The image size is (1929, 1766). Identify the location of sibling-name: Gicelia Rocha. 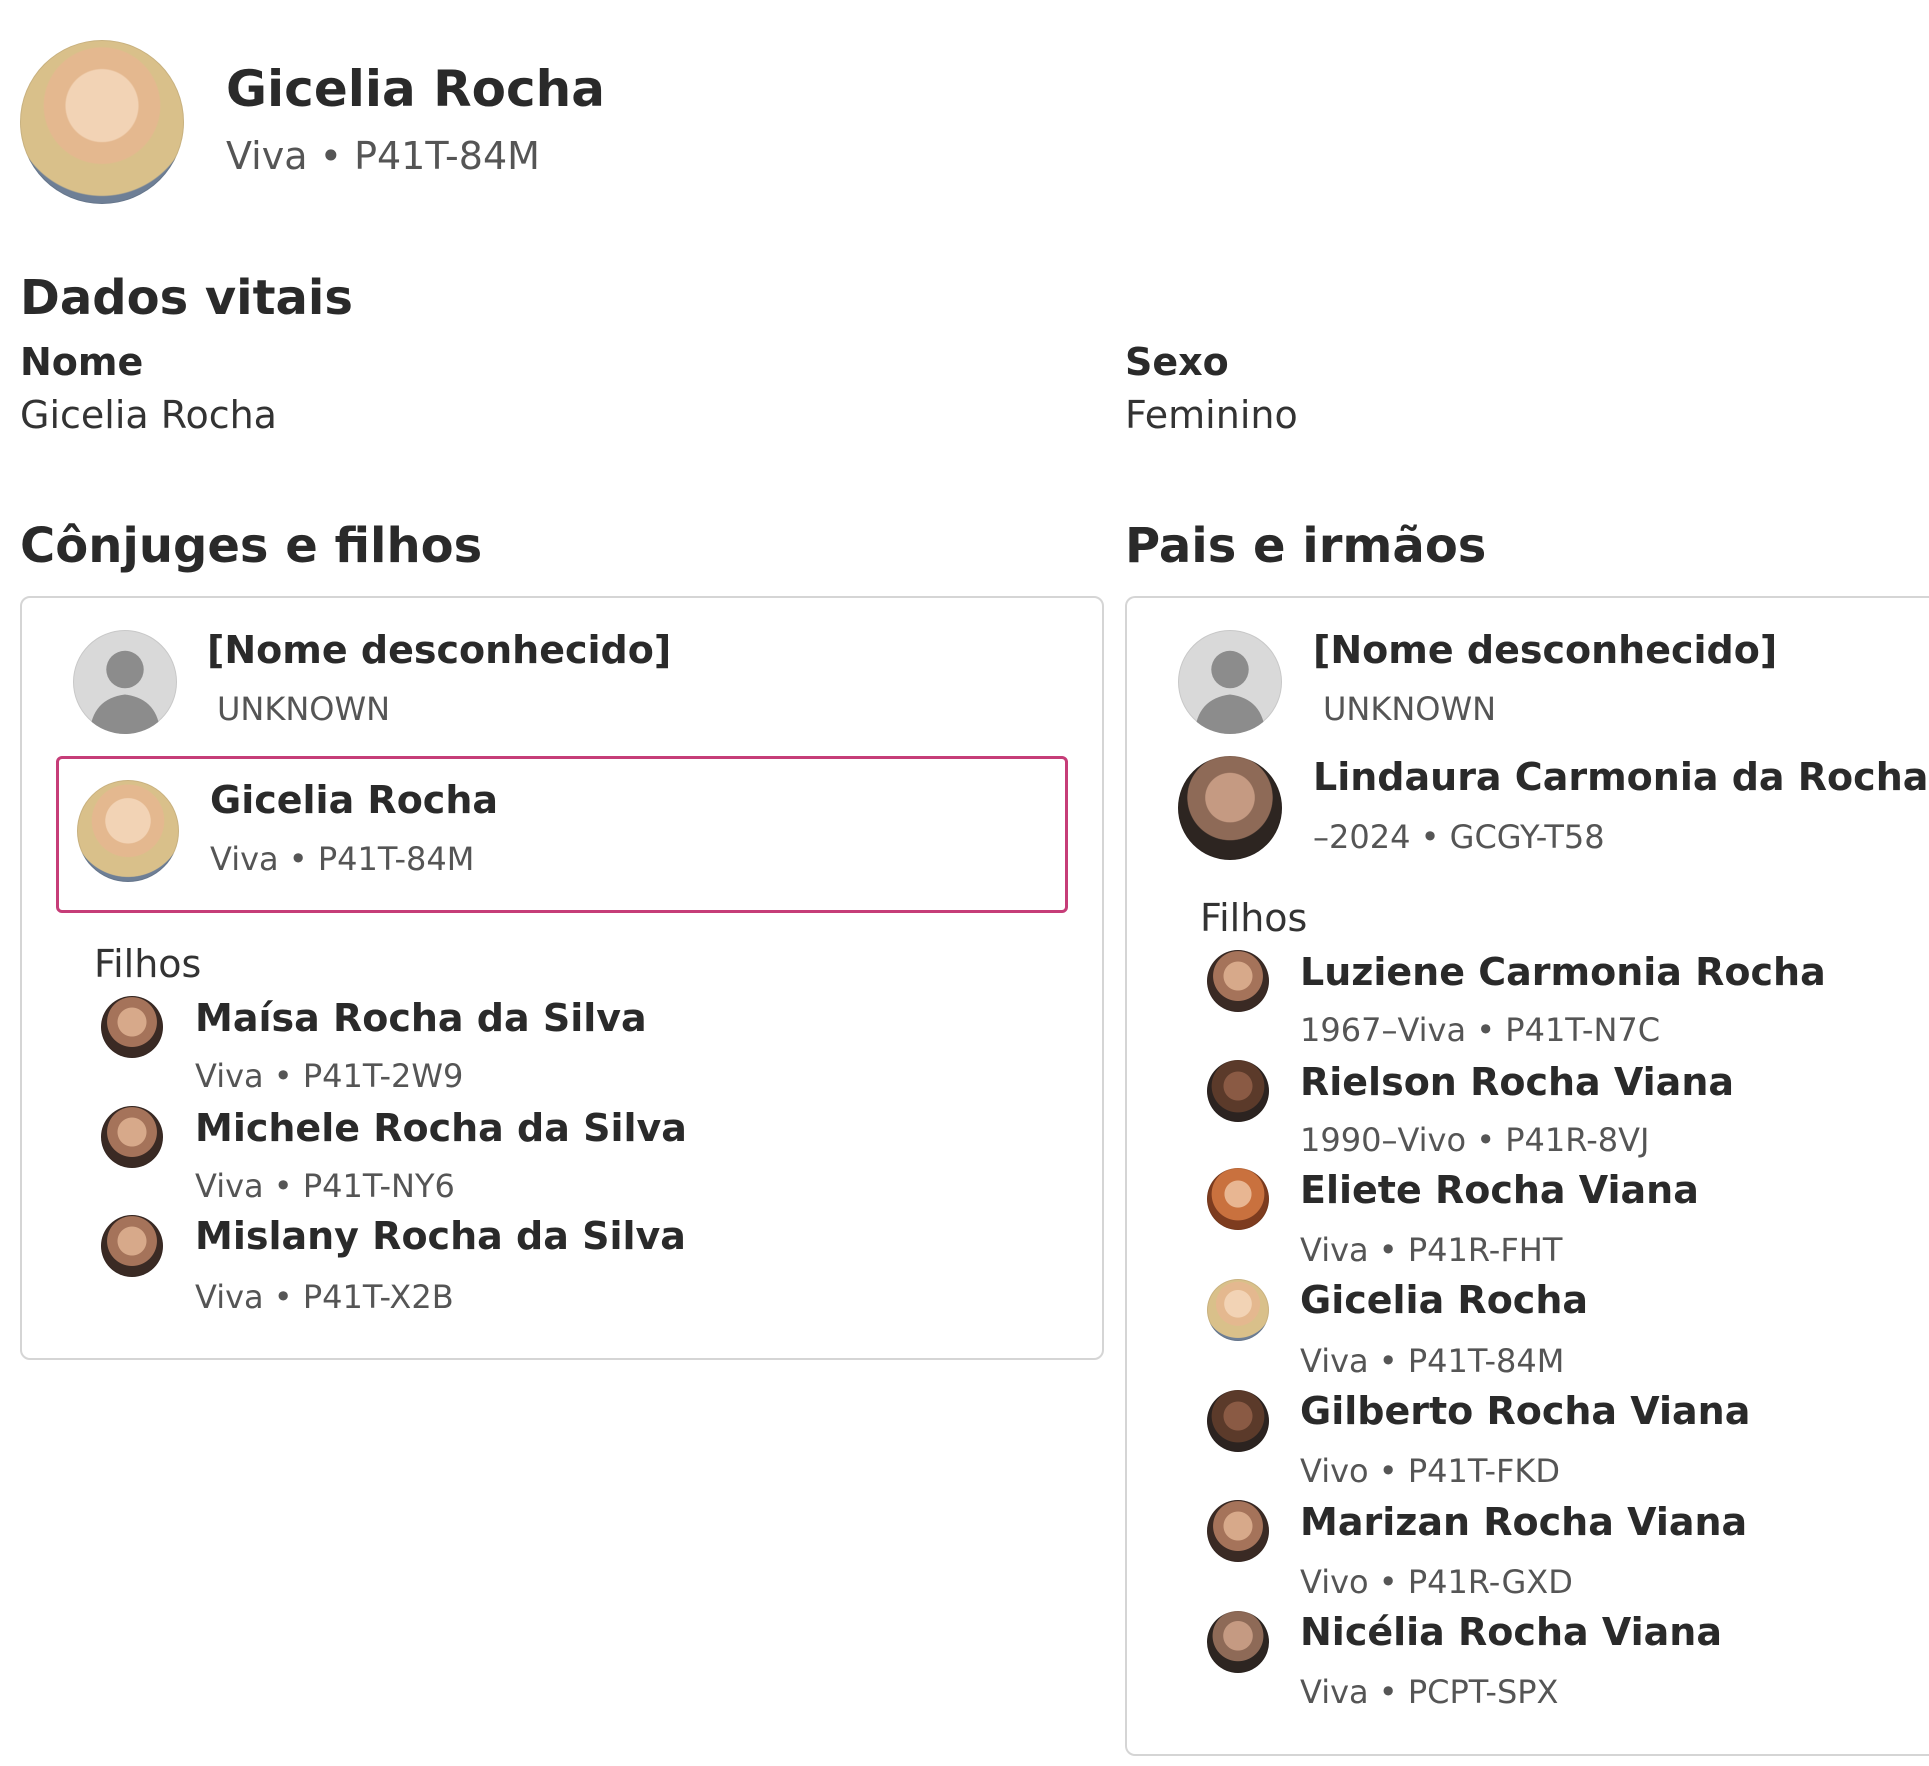
(1444, 1300).